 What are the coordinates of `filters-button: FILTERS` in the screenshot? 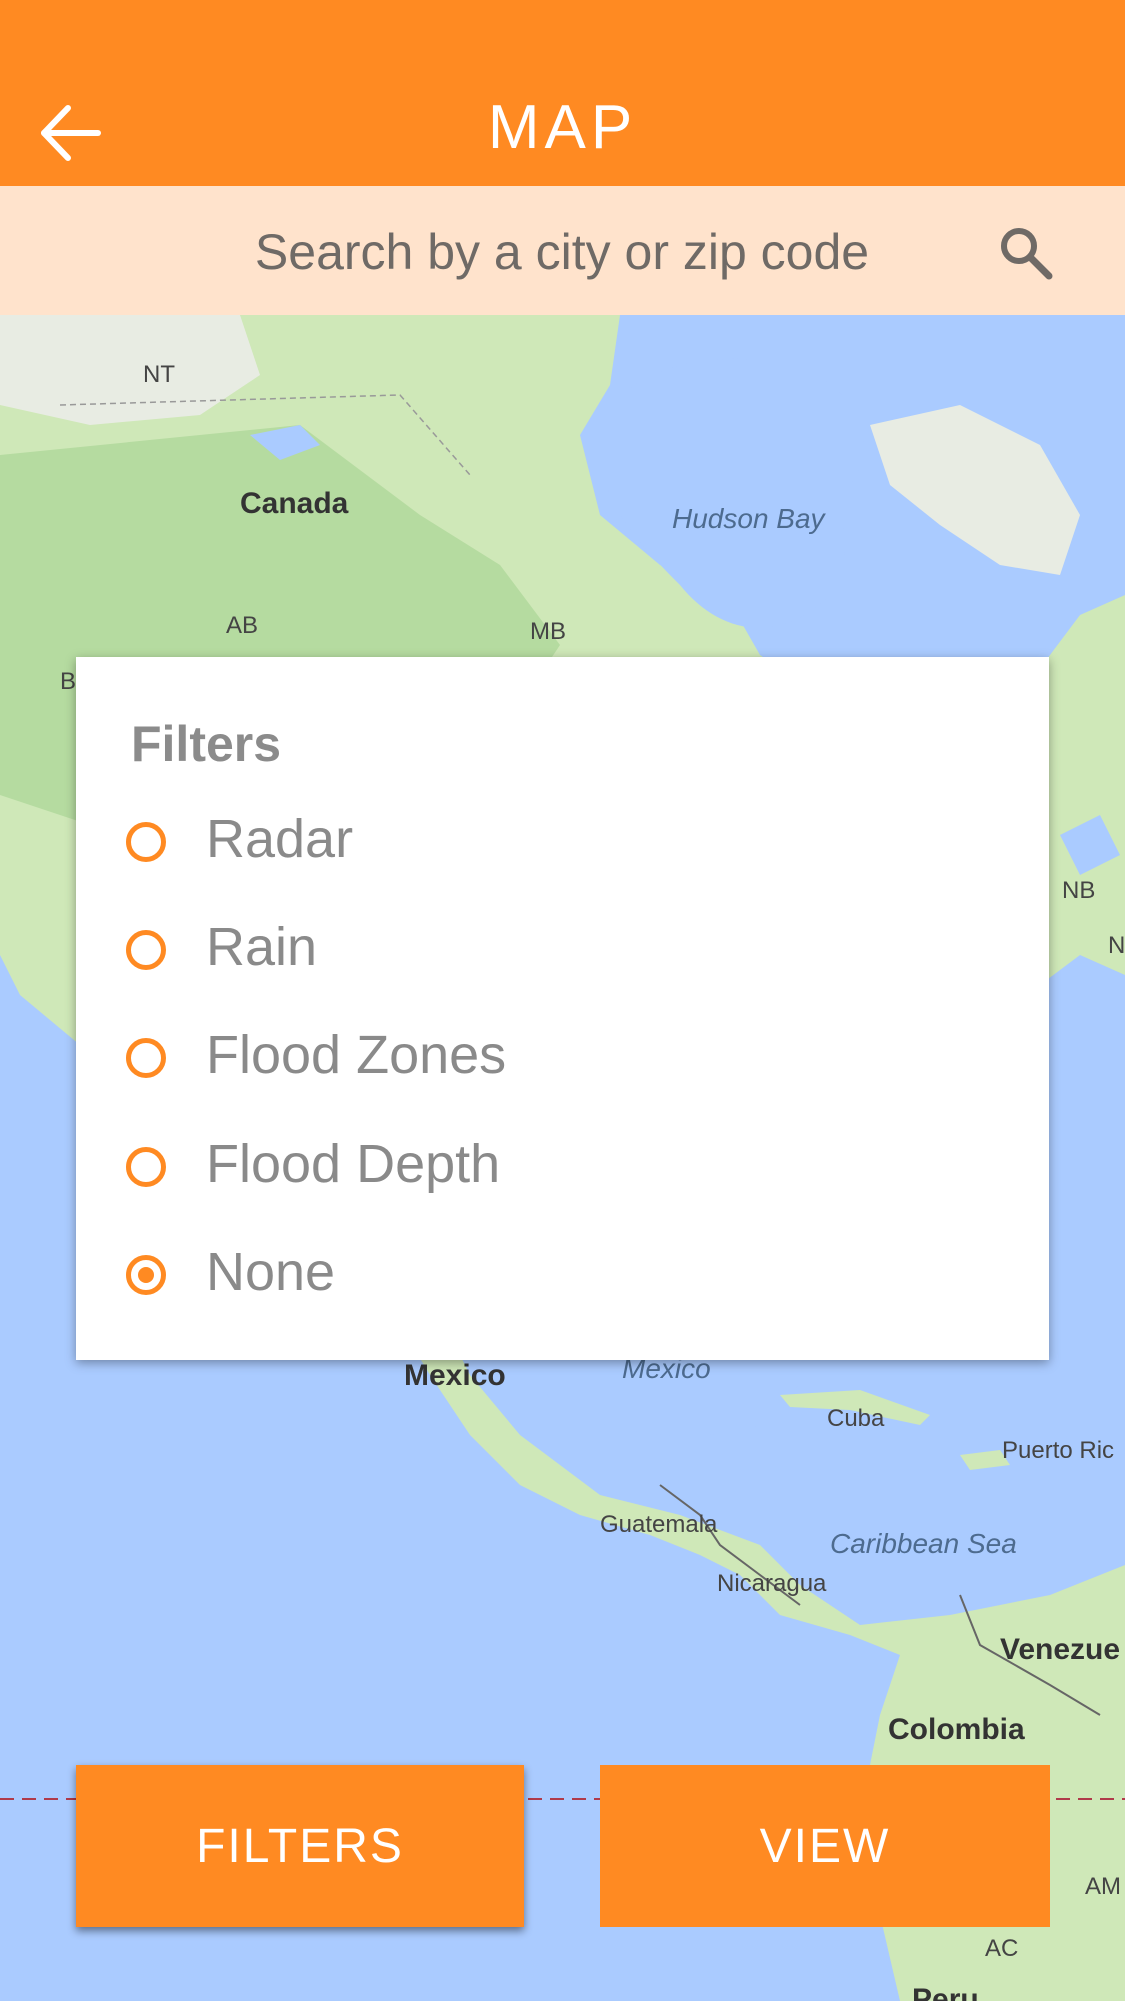 It's located at (300, 1846).